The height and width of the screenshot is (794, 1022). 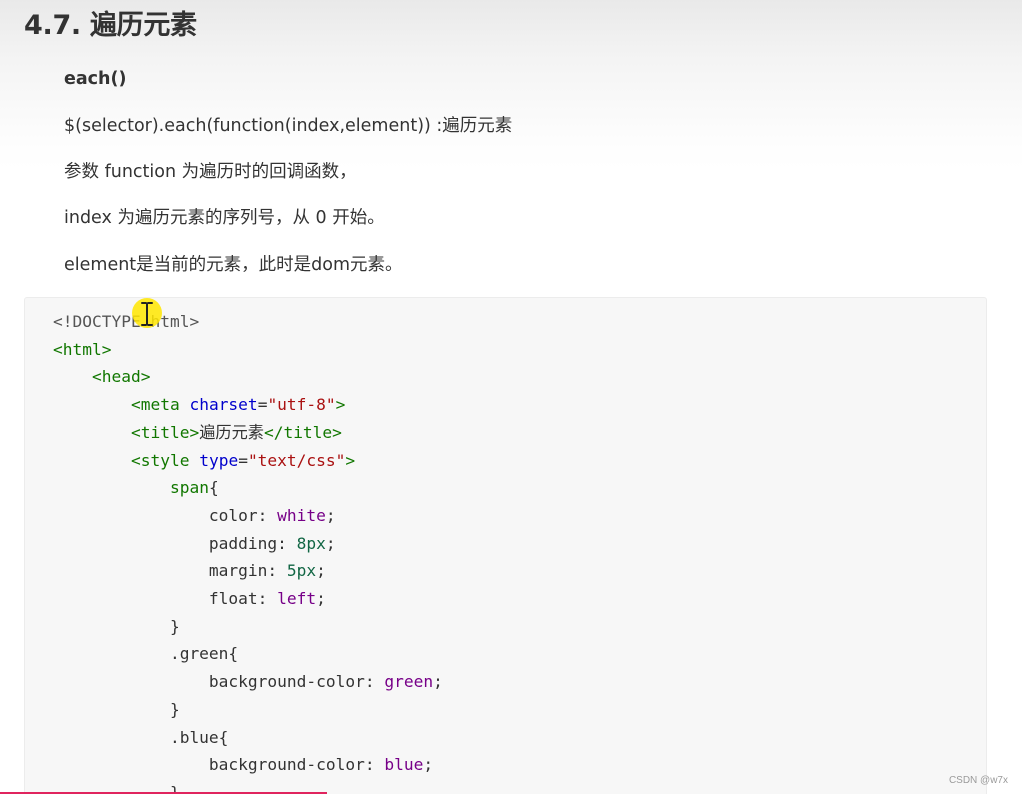 I want to click on code-line: <html>, so click(x=82, y=350).